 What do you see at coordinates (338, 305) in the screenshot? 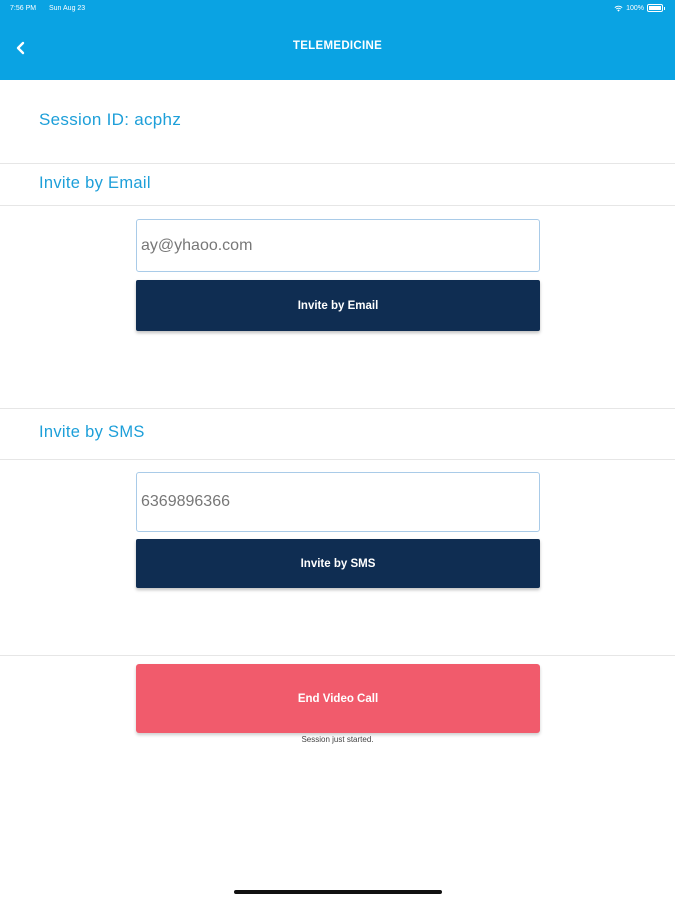
I see `invite-by-email-button: Invite by Email` at bounding box center [338, 305].